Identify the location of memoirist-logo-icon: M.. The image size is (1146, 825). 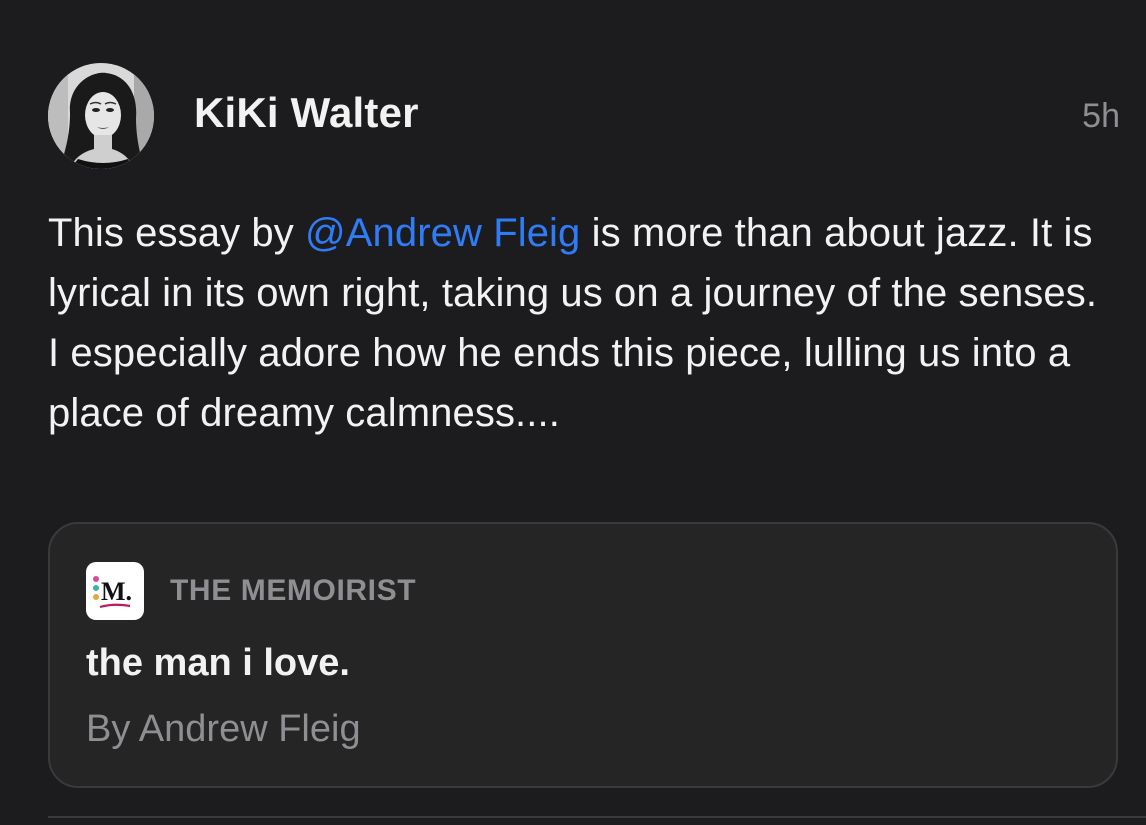
(115, 591).